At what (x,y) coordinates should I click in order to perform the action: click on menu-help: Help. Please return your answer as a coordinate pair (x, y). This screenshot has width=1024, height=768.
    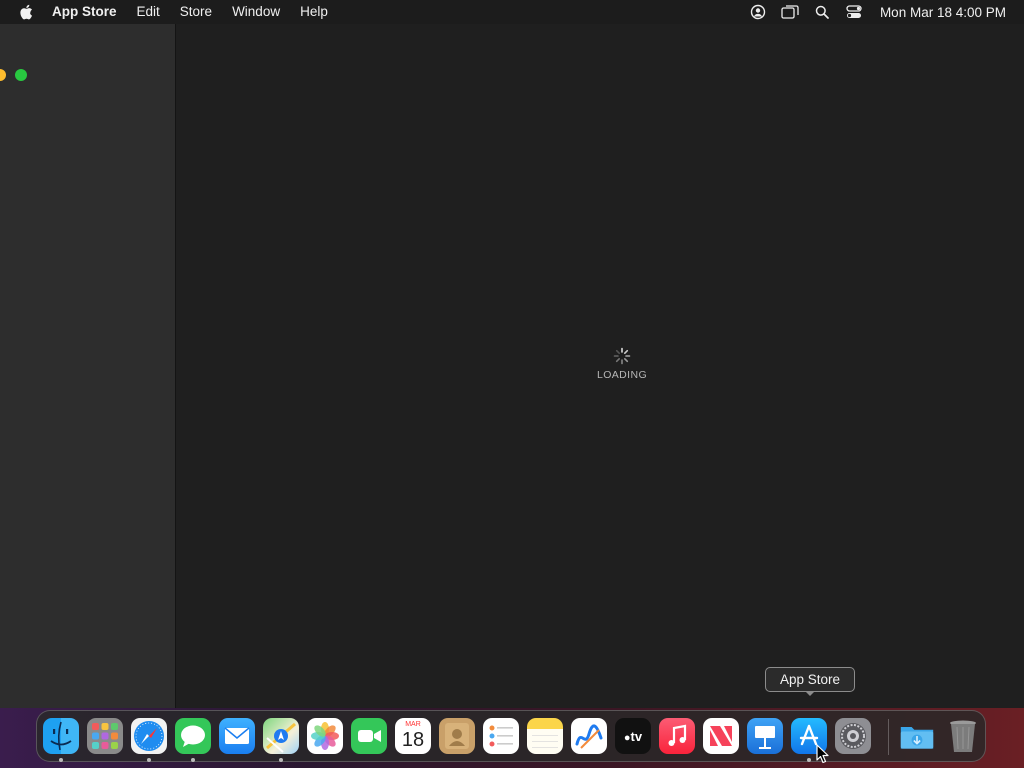
    Looking at the image, I should click on (314, 12).